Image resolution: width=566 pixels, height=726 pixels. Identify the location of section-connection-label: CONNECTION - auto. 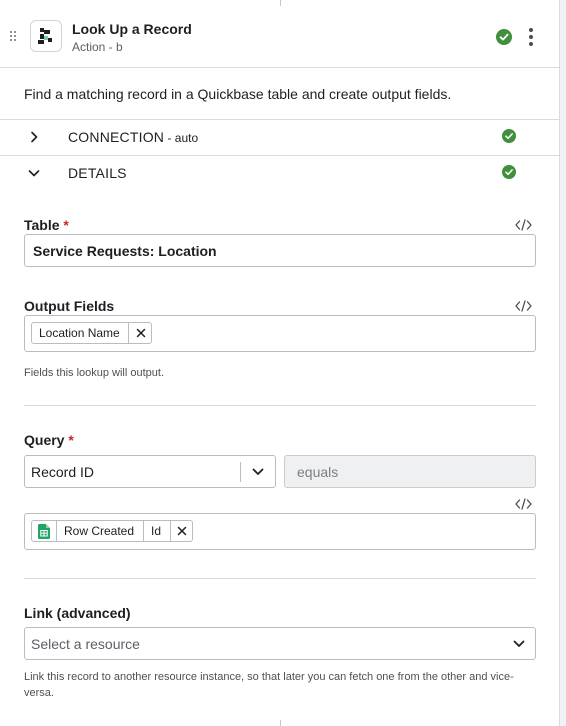
(133, 137).